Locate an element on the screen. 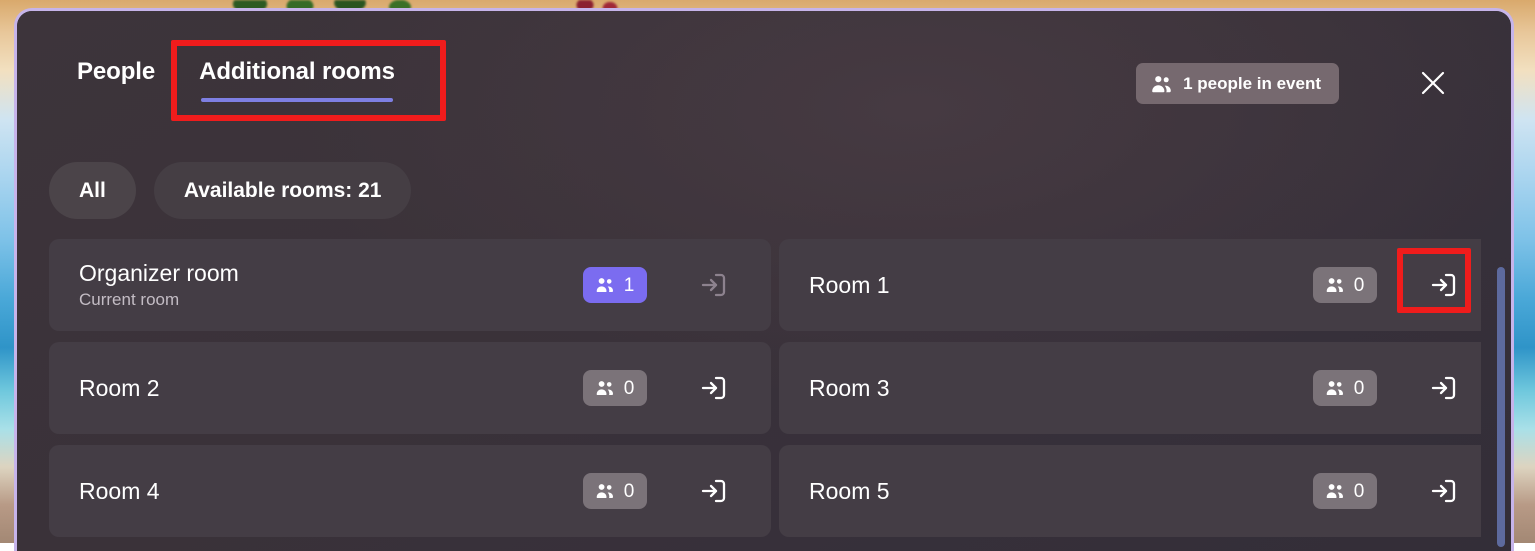  tab-people: People is located at coordinates (116, 80).